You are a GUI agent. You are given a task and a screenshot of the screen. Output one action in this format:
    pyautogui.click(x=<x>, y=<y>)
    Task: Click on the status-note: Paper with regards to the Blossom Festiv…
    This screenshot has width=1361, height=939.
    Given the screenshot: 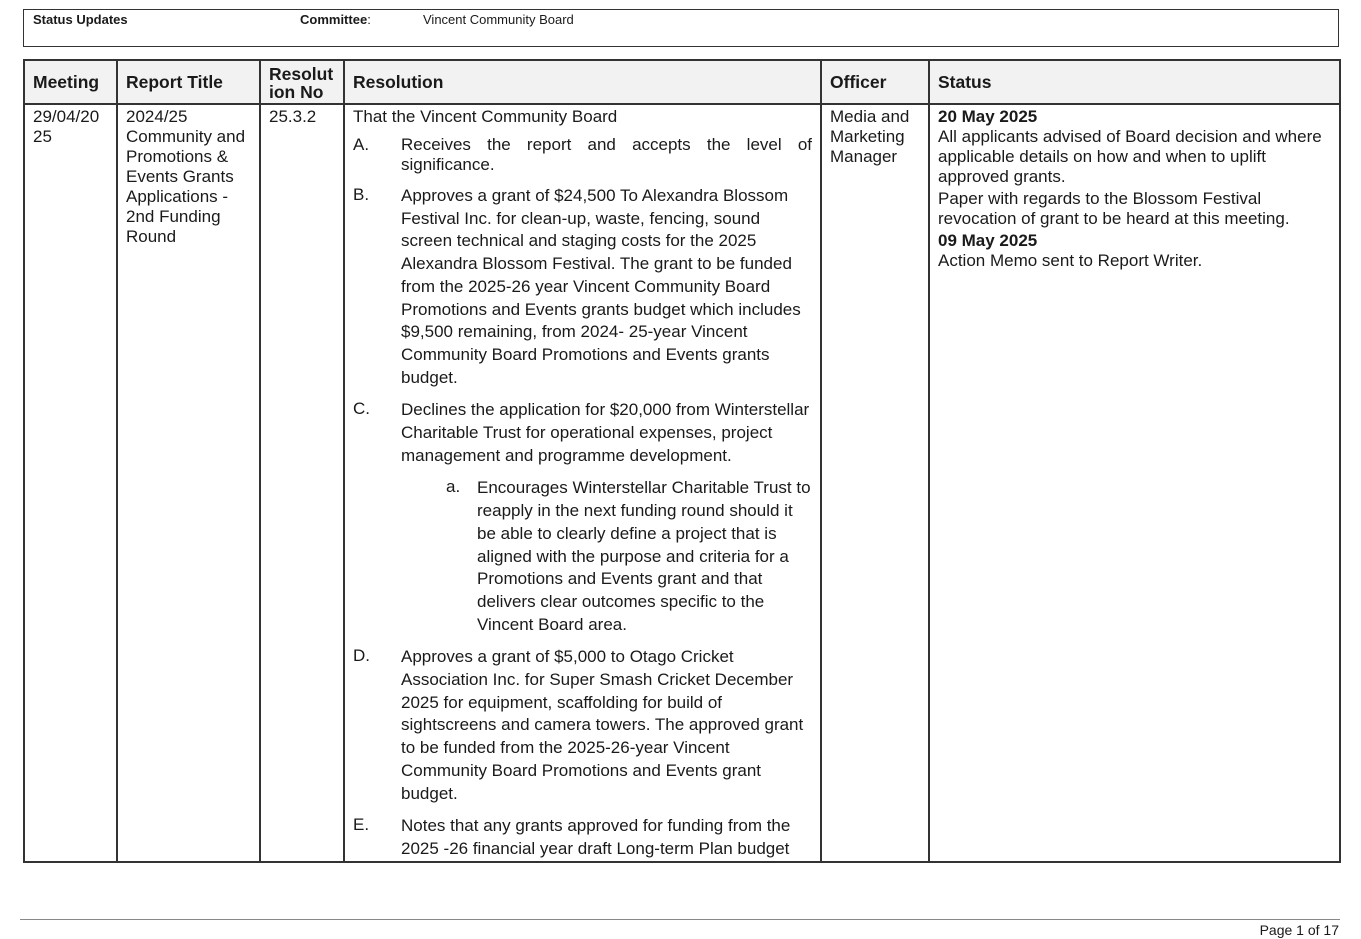 What is the action you would take?
    pyautogui.click(x=1114, y=208)
    